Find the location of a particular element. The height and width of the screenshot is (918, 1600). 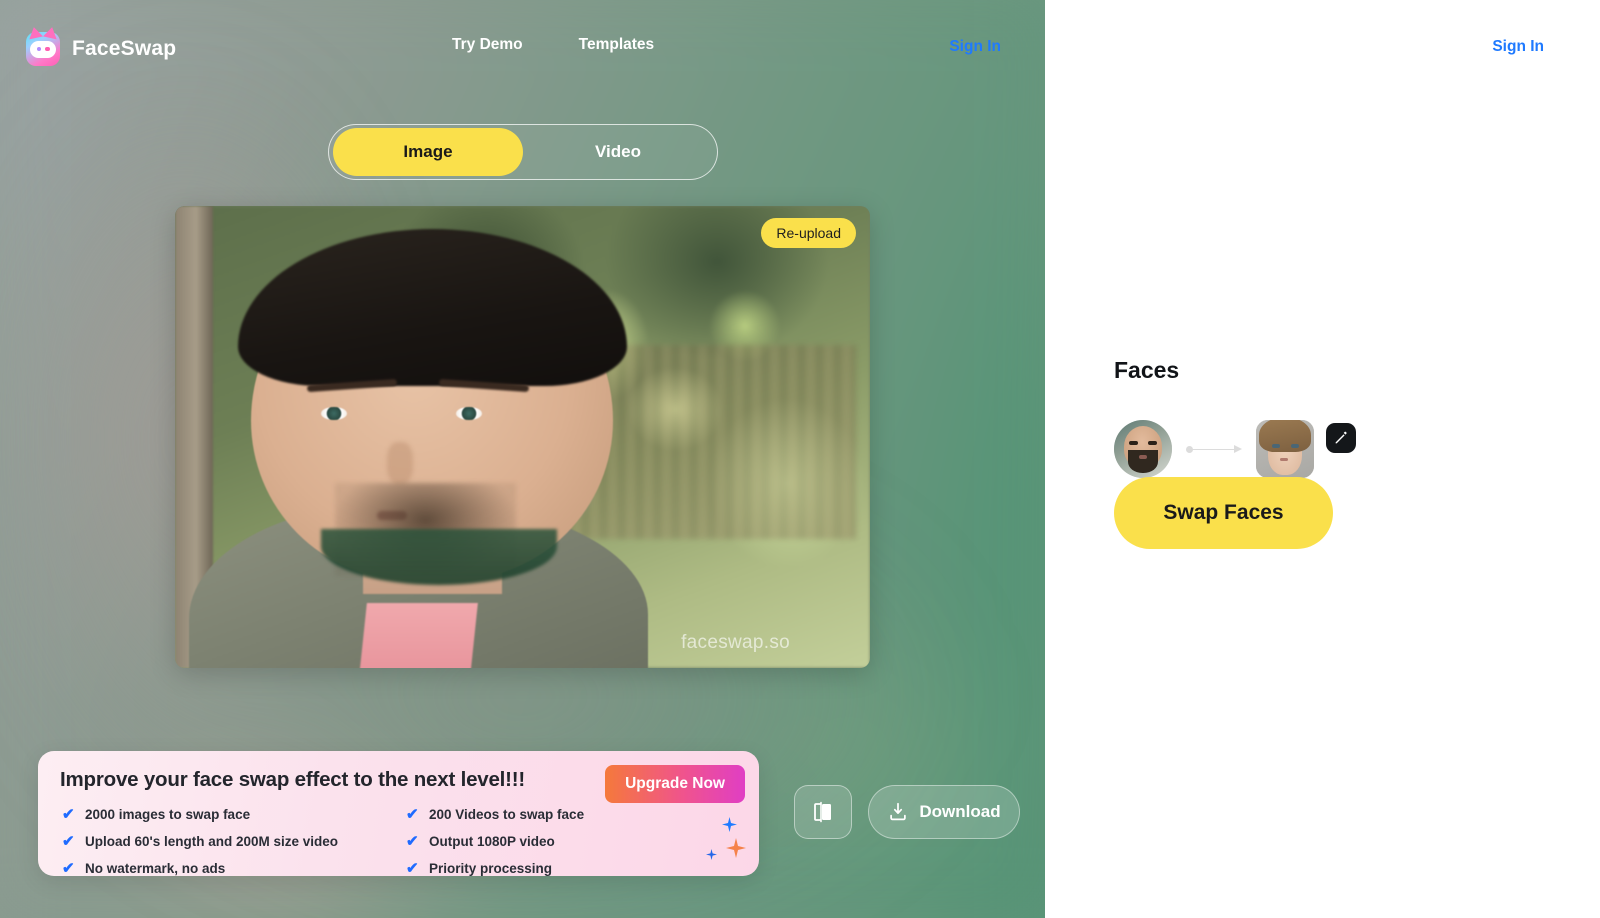

brand: FaceSwap is located at coordinates (101, 45).